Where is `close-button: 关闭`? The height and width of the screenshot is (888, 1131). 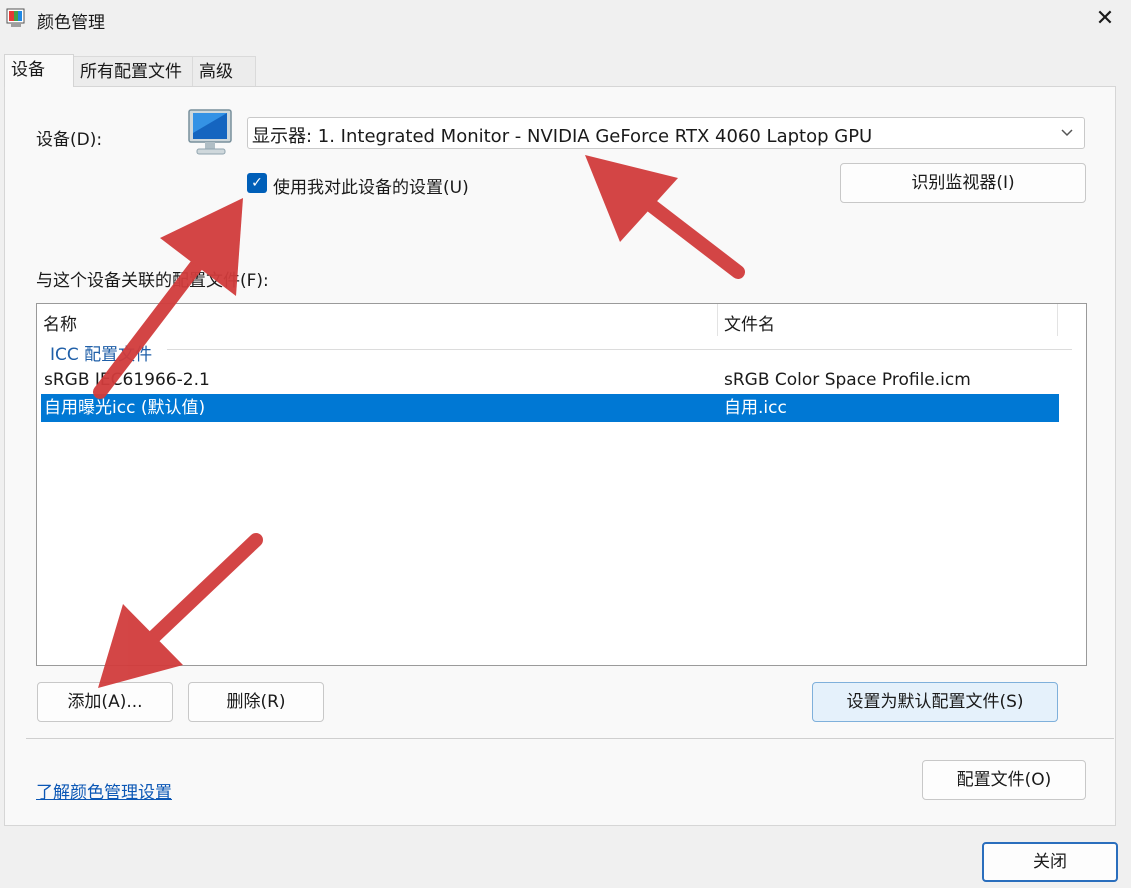 close-button: 关闭 is located at coordinates (1050, 862).